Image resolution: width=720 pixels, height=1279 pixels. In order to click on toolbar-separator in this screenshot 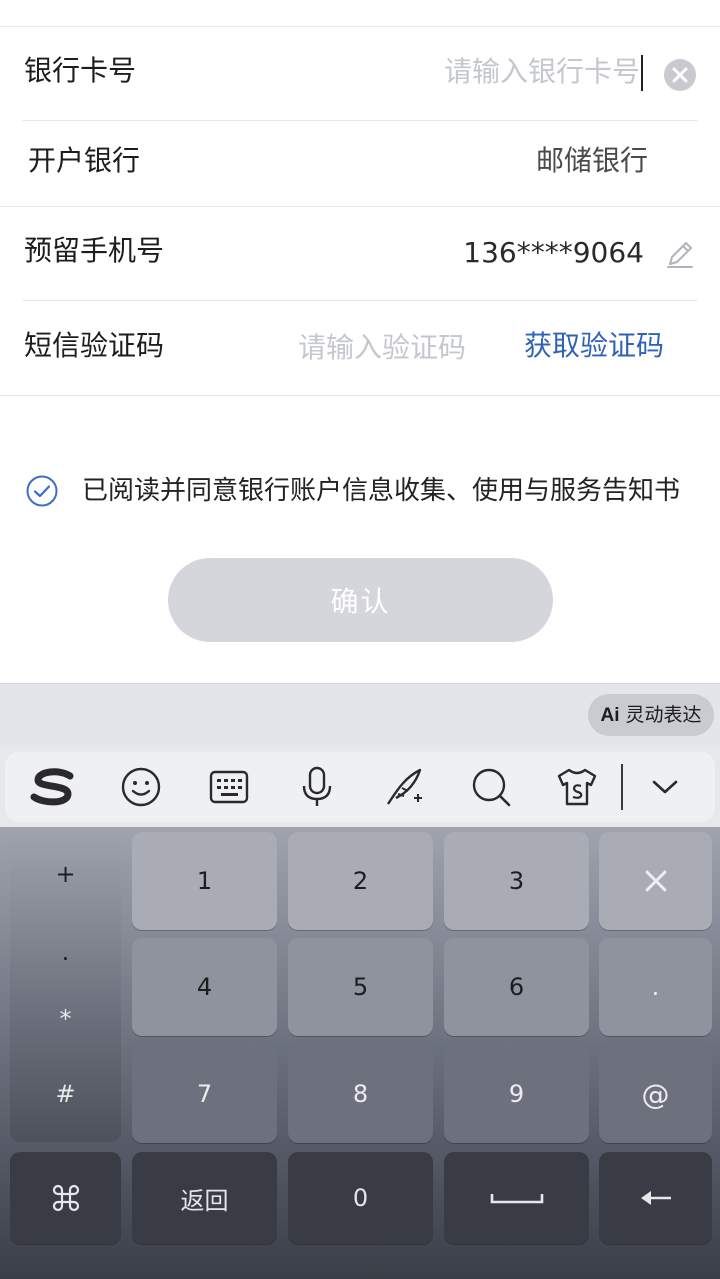, I will do `click(622, 787)`.